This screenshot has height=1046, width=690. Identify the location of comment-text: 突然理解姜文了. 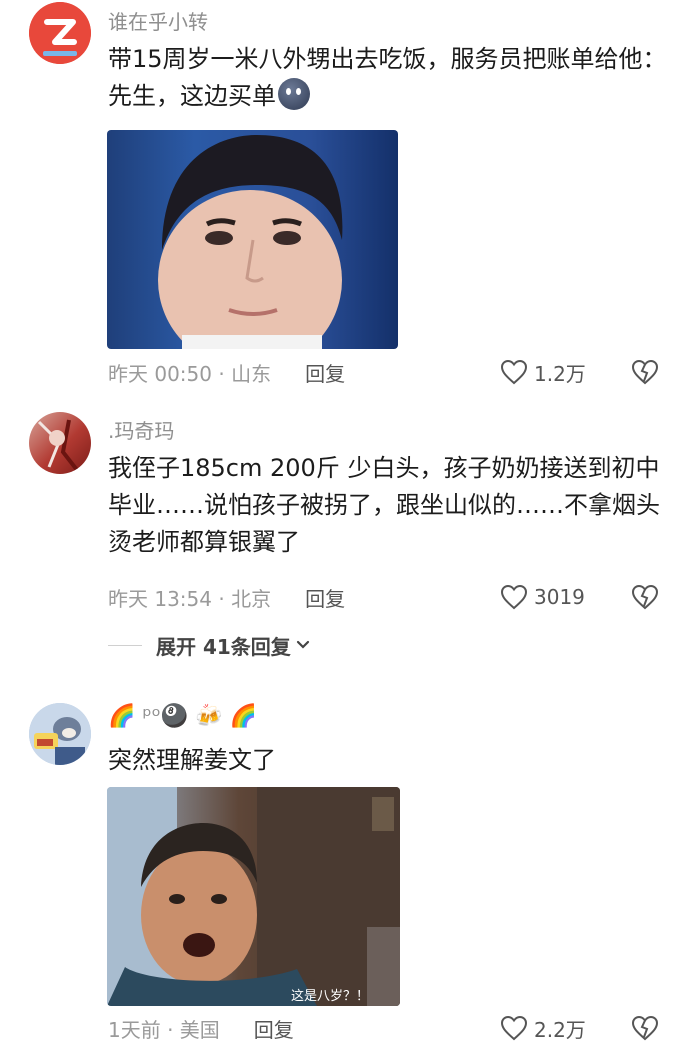
(192, 760).